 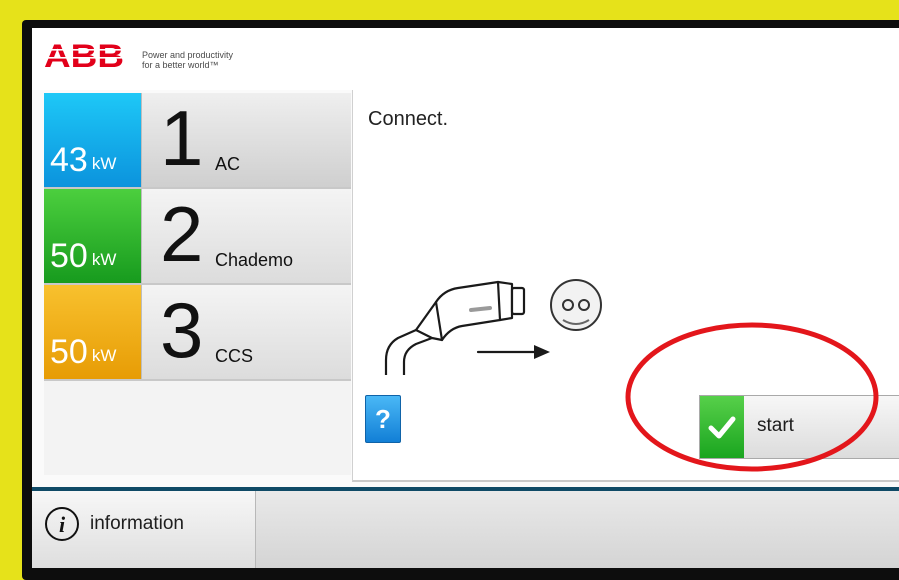 I want to click on connector-3-button: 50 kW 3 CCS, so click(x=197, y=333).